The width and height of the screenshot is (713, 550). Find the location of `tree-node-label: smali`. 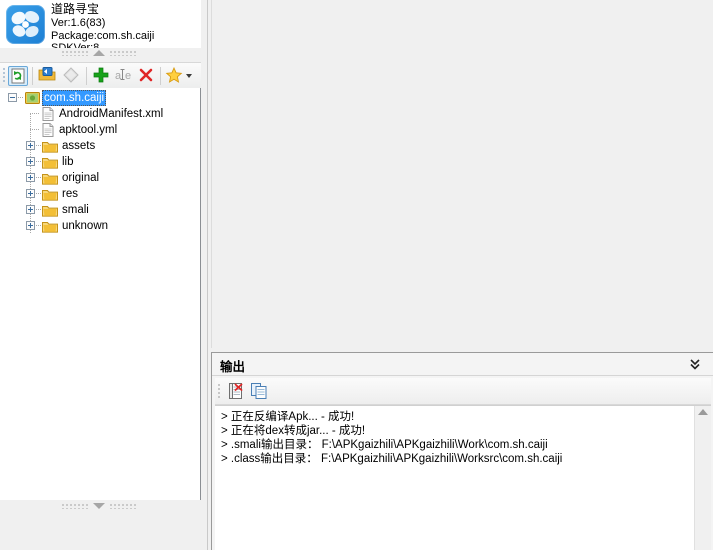

tree-node-label: smali is located at coordinates (75, 210).